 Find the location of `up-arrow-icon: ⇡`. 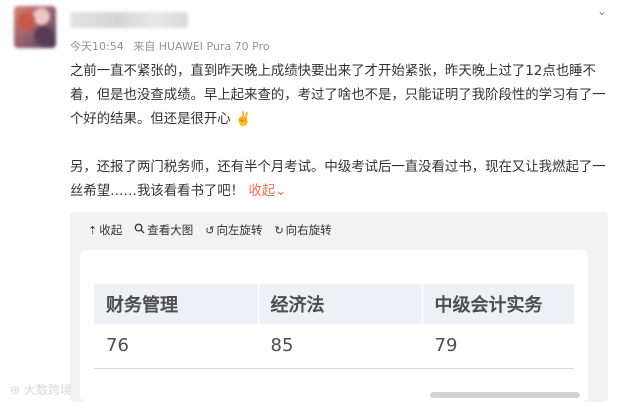

up-arrow-icon: ⇡ is located at coordinates (93, 230).